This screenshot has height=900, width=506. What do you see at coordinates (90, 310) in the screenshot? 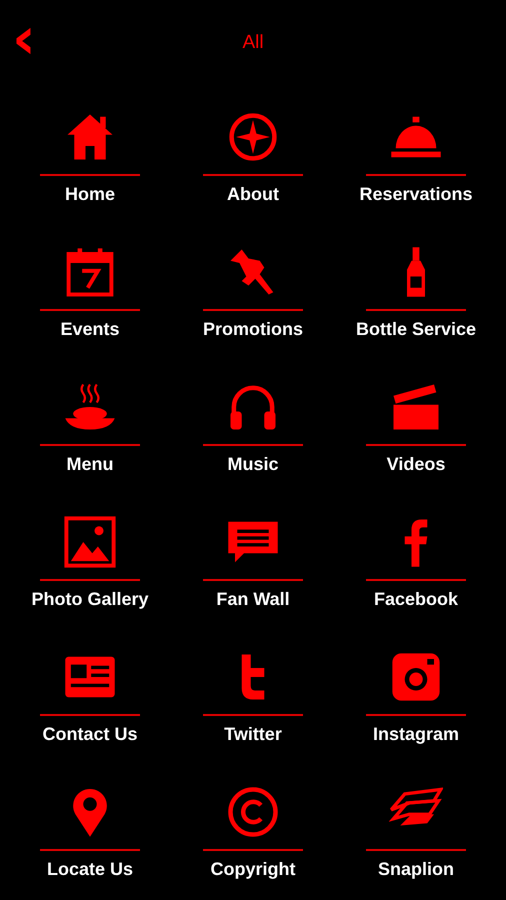
I see `menu-tile: Events` at bounding box center [90, 310].